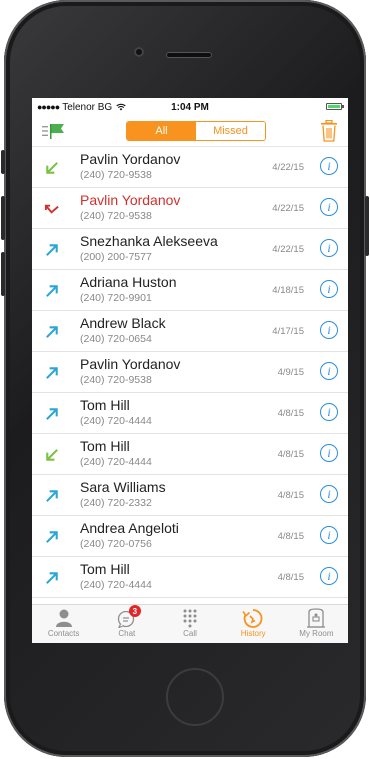 This screenshot has width=370, height=759. What do you see at coordinates (63, 618) in the screenshot?
I see `contacts-icon` at bounding box center [63, 618].